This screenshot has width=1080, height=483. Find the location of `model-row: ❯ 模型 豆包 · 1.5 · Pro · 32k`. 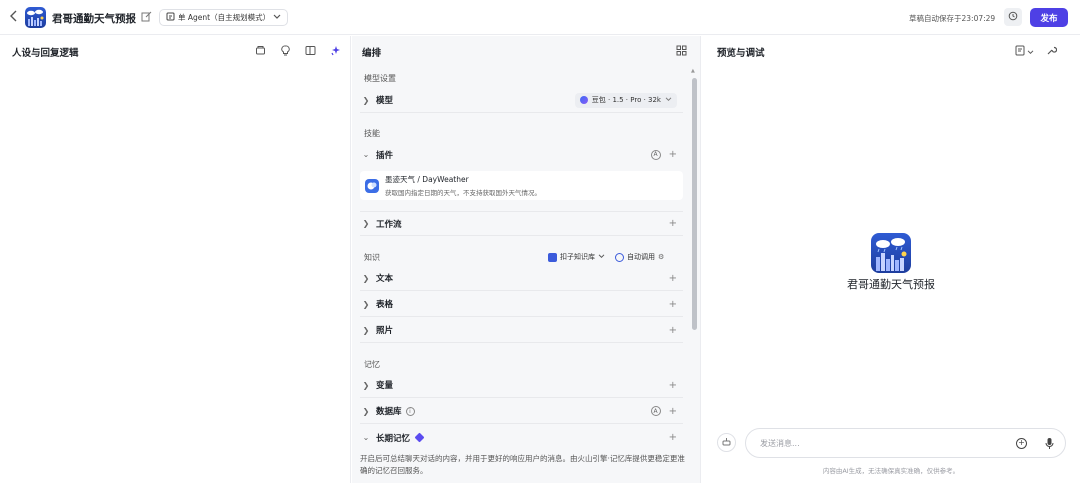

model-row: ❯ 模型 豆包 · 1.5 · Pro · 32k is located at coordinates (521, 100).